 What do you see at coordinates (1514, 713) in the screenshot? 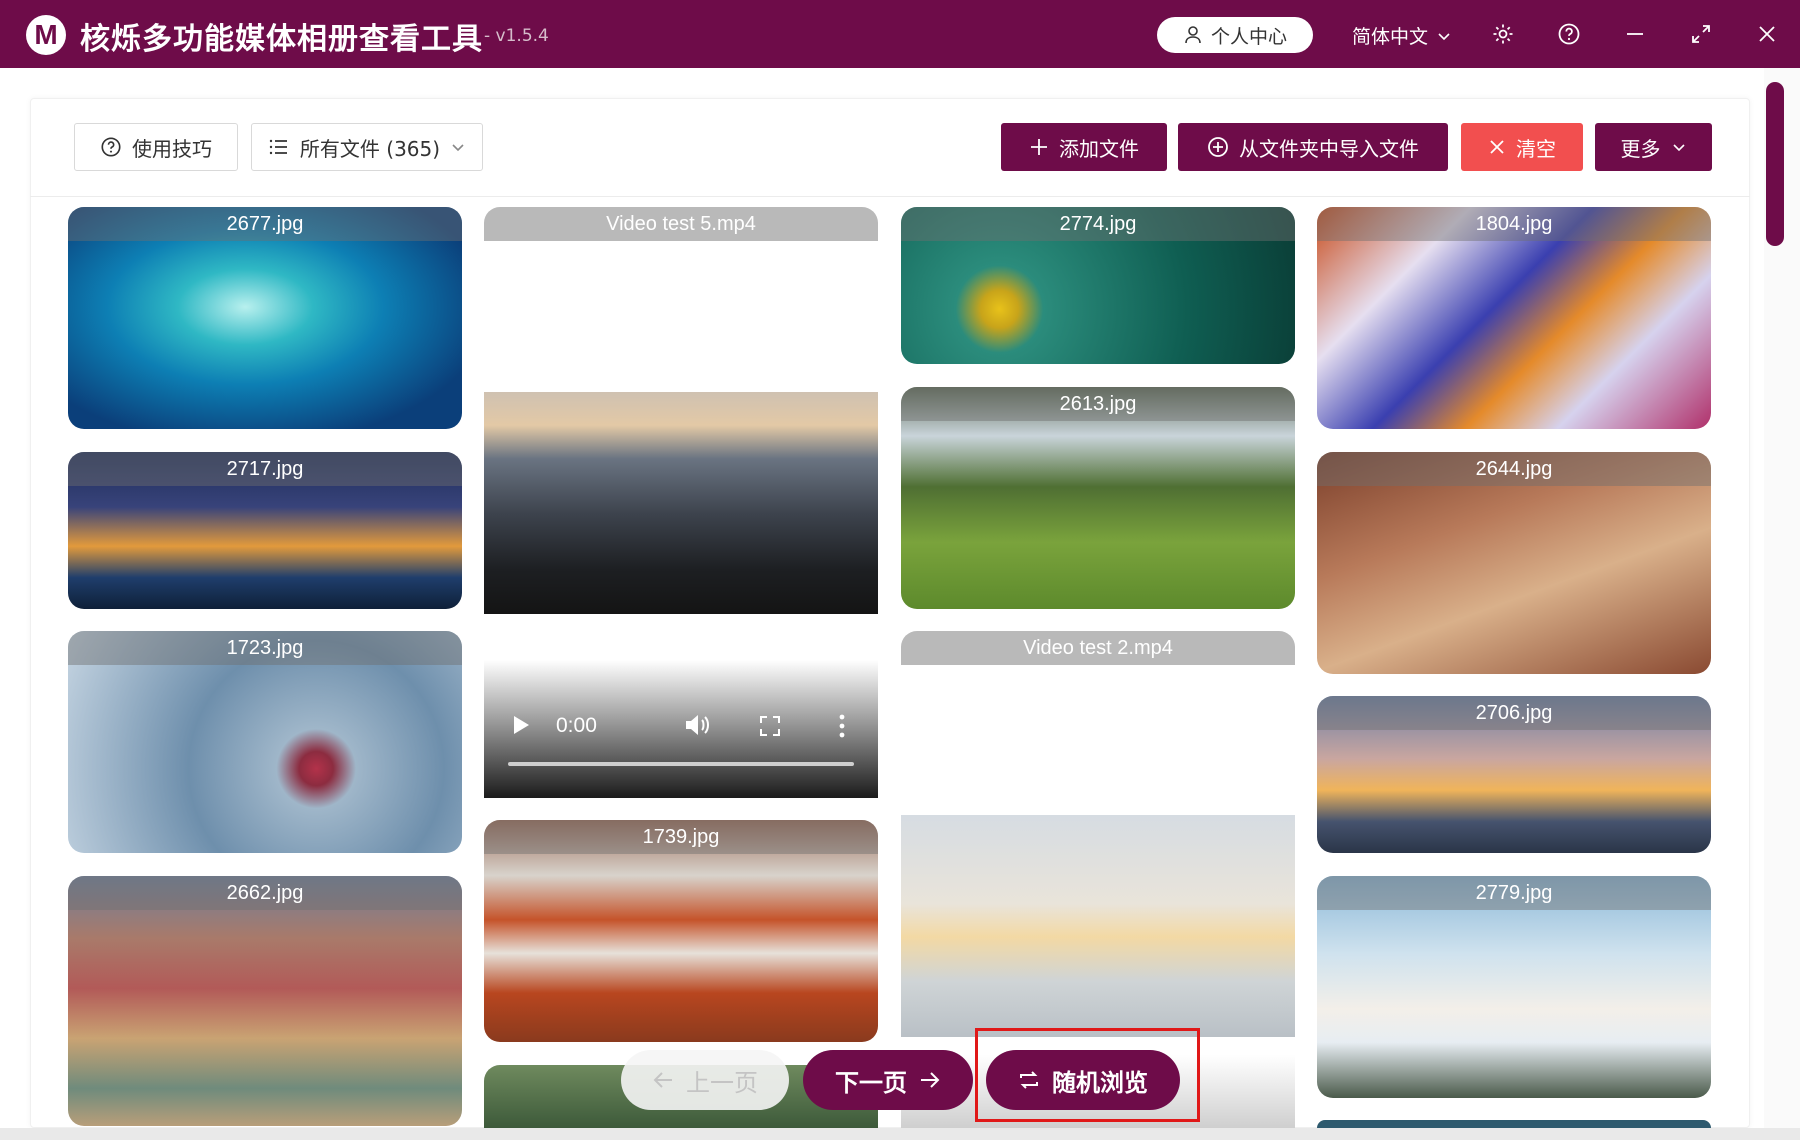
I see `gallery-item-caption: 2706.jpg` at bounding box center [1514, 713].